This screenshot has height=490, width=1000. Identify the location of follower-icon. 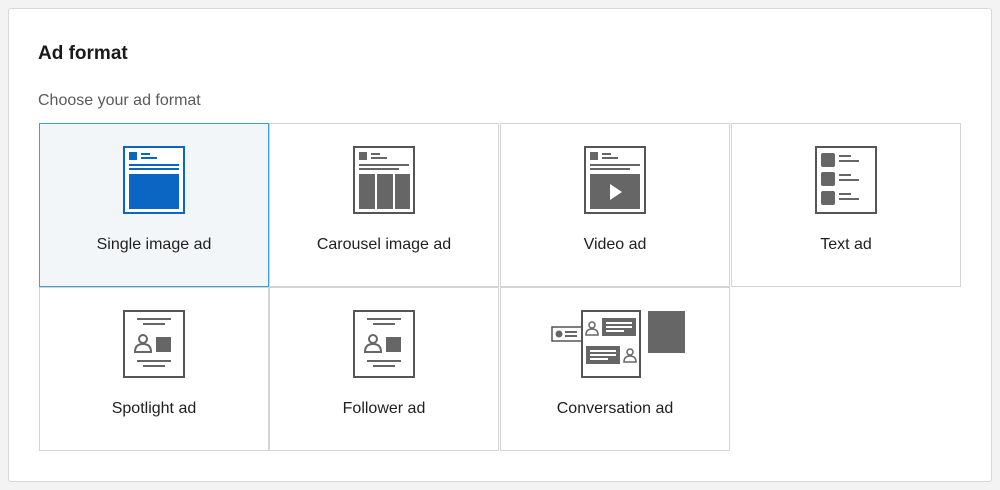
(384, 345).